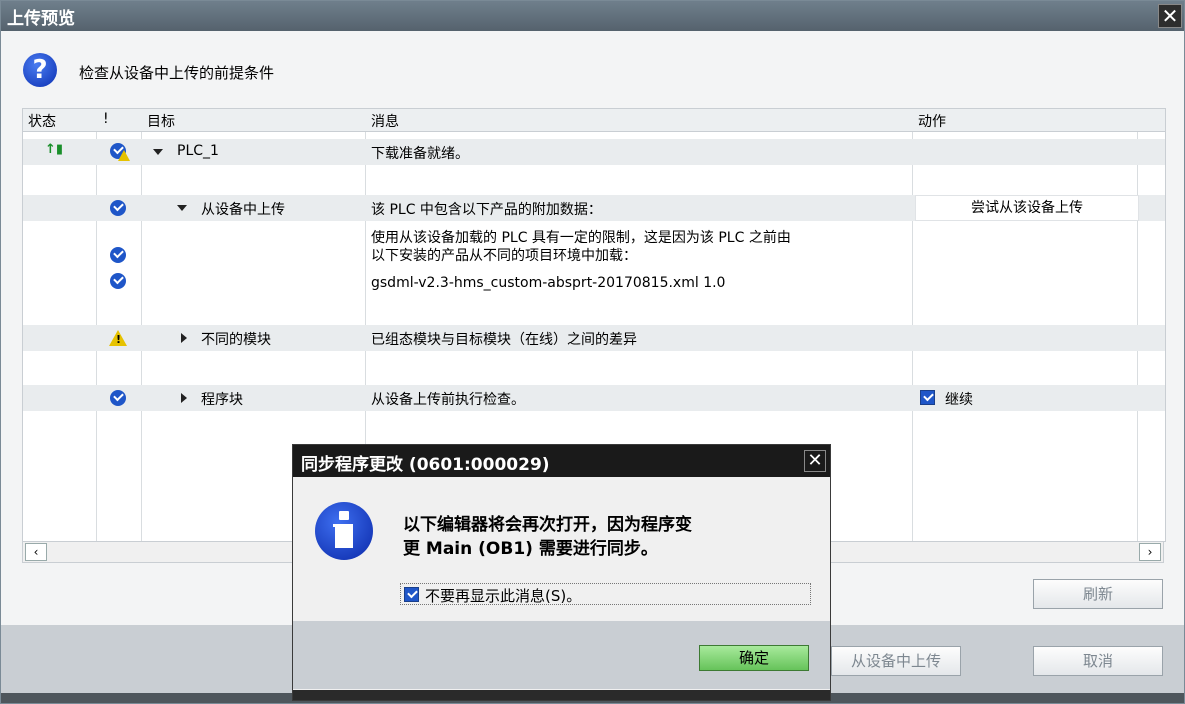 This screenshot has width=1185, height=704. What do you see at coordinates (754, 658) in the screenshot?
I see `ok-button: 确定` at bounding box center [754, 658].